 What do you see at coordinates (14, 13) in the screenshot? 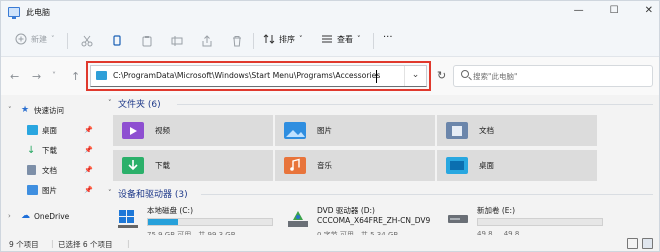
I see `this-pc-icon` at bounding box center [14, 13].